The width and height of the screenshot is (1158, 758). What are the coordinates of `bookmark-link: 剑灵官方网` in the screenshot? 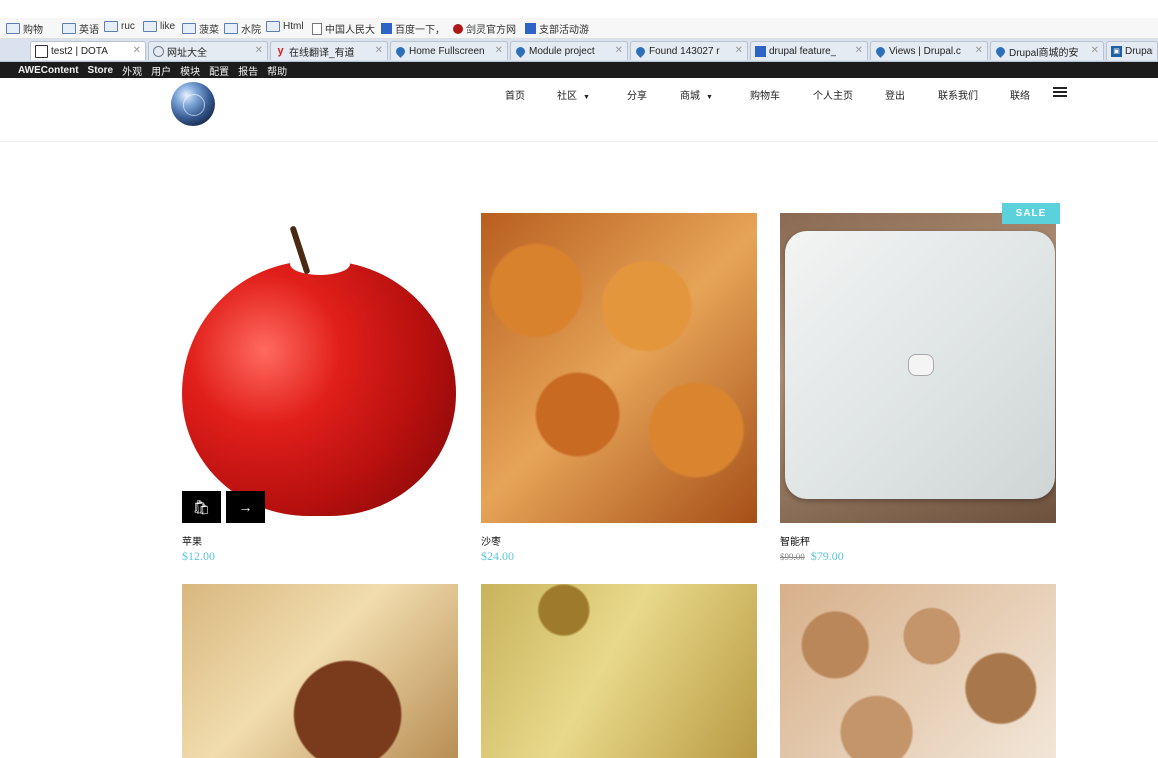 It's located at (484, 28).